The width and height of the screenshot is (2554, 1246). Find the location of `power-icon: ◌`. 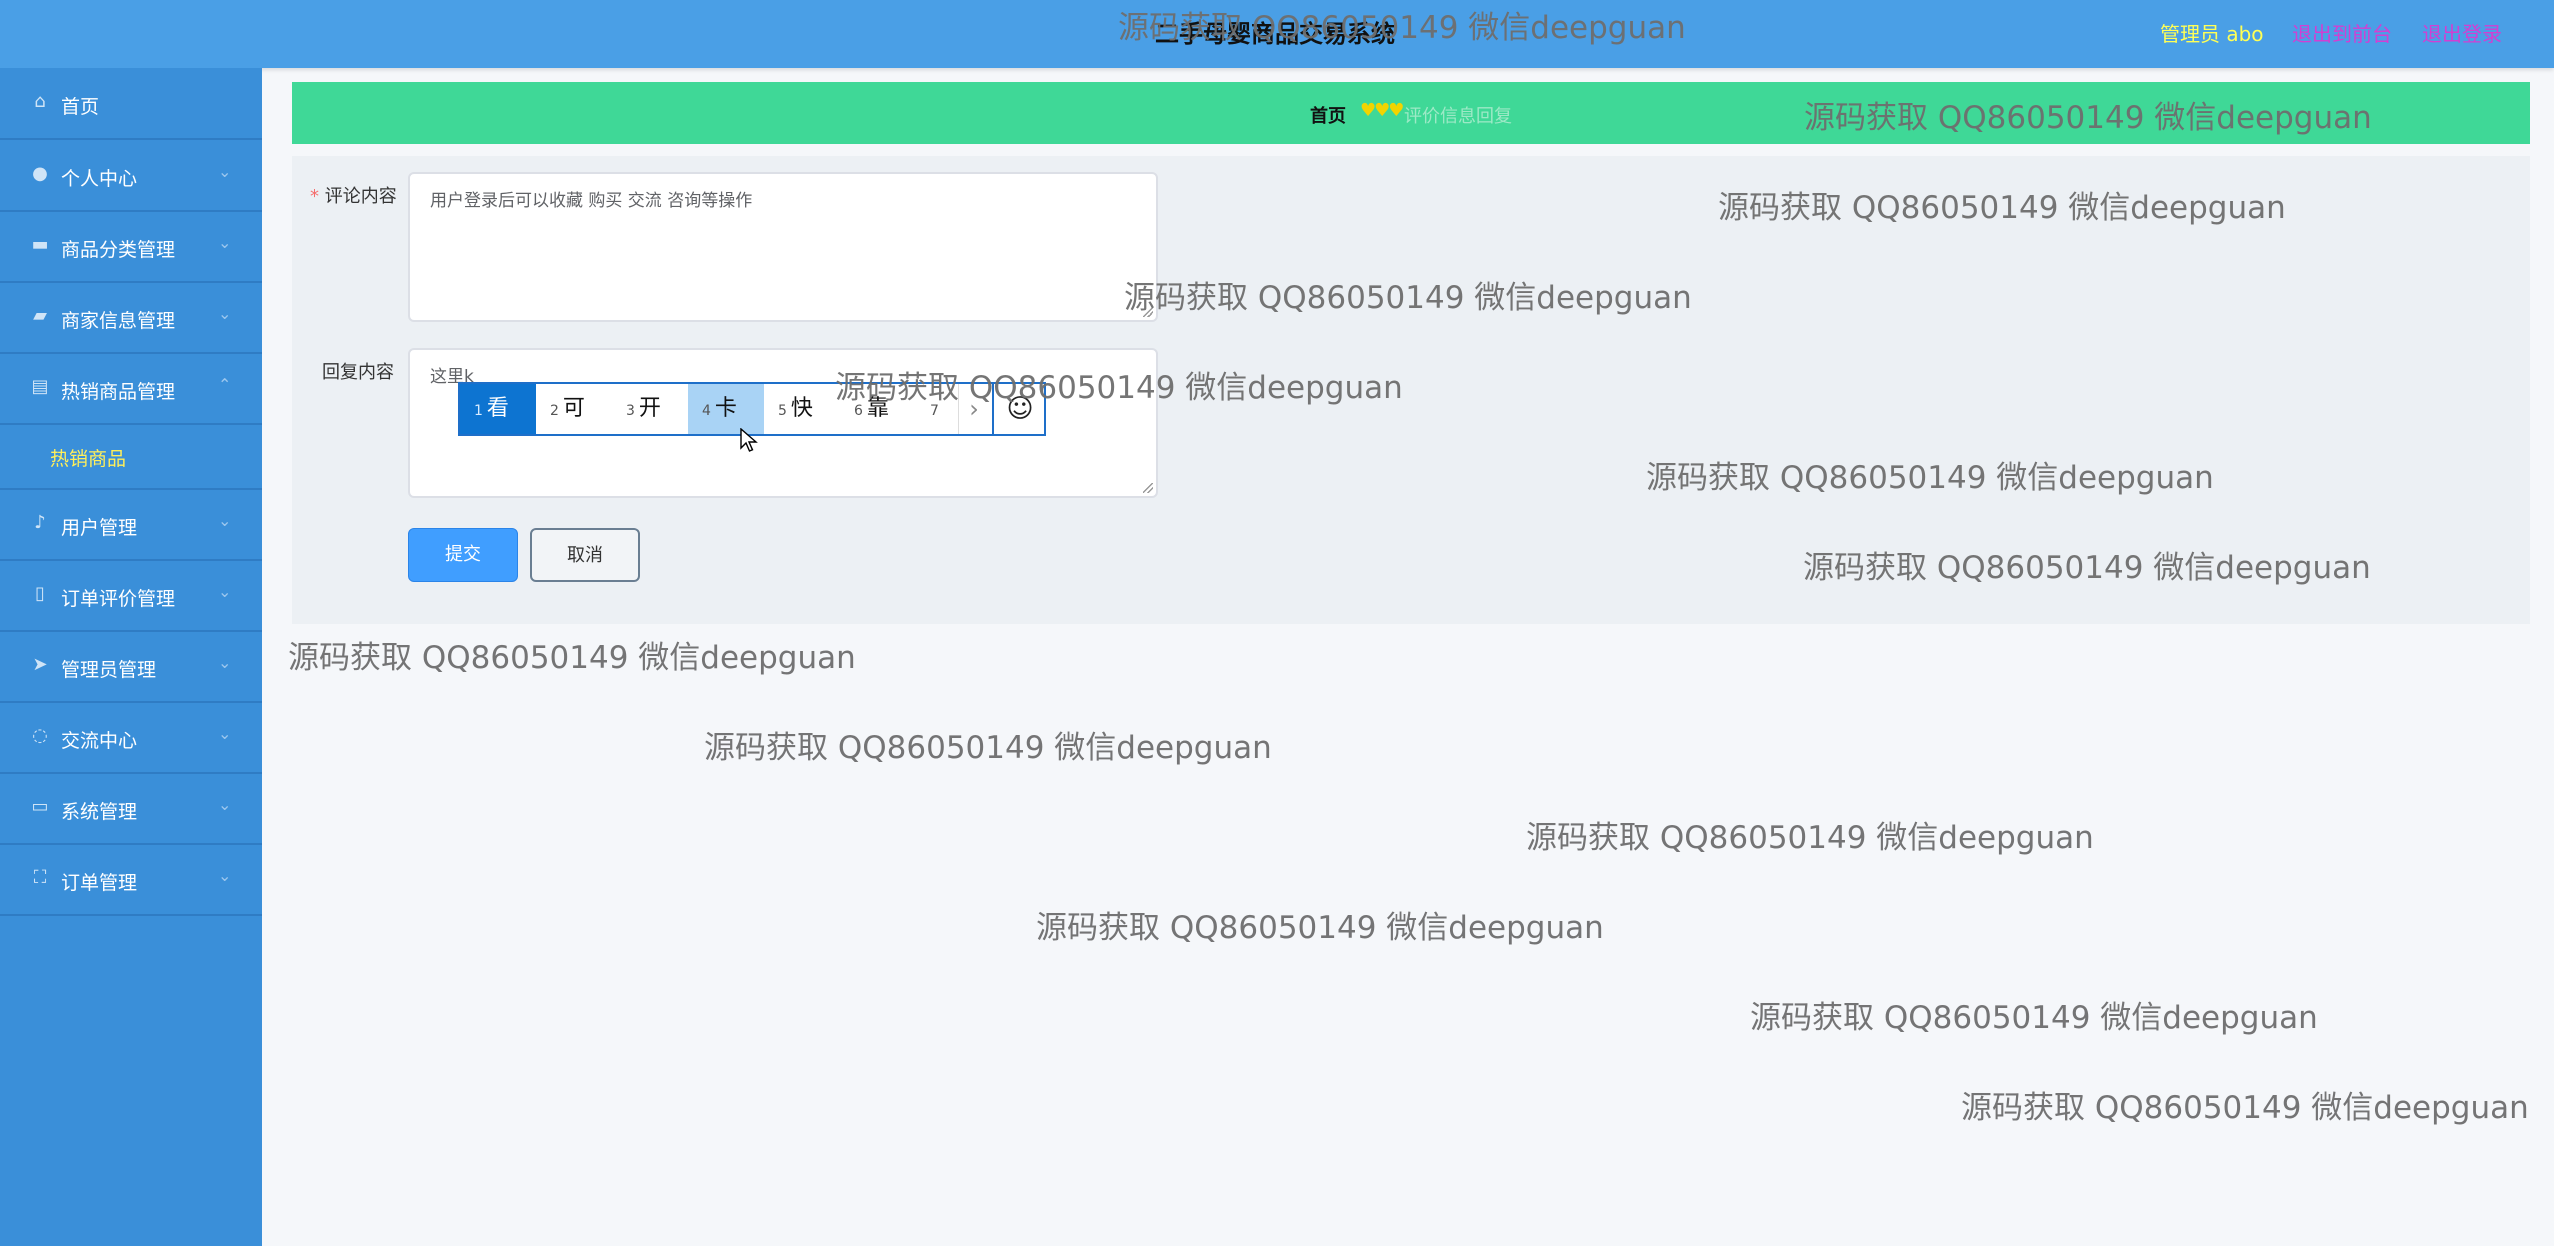

power-icon: ◌ is located at coordinates (40, 735).